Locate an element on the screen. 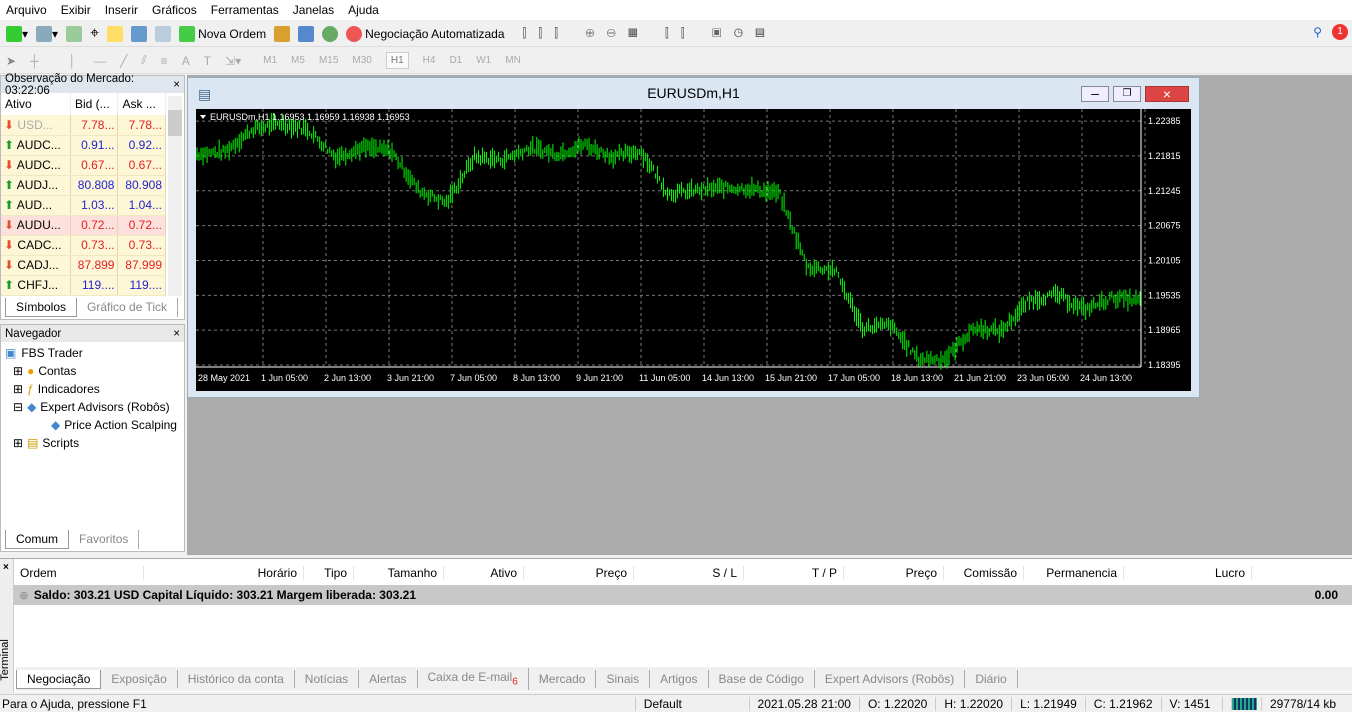  chart-toolbar: ⫿⫿⫿ ⊕⊖▦ ⫿⫿ ▣◷▤ is located at coordinates (650, 34).